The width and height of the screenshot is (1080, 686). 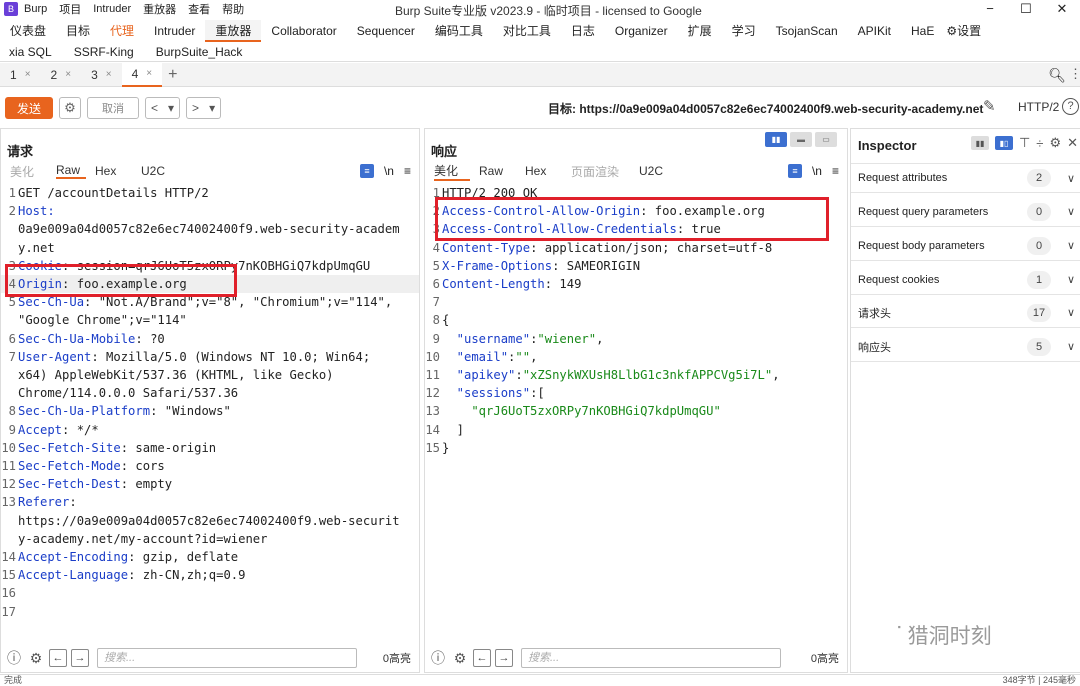 I want to click on menu-burp: Burp, so click(x=35, y=9).